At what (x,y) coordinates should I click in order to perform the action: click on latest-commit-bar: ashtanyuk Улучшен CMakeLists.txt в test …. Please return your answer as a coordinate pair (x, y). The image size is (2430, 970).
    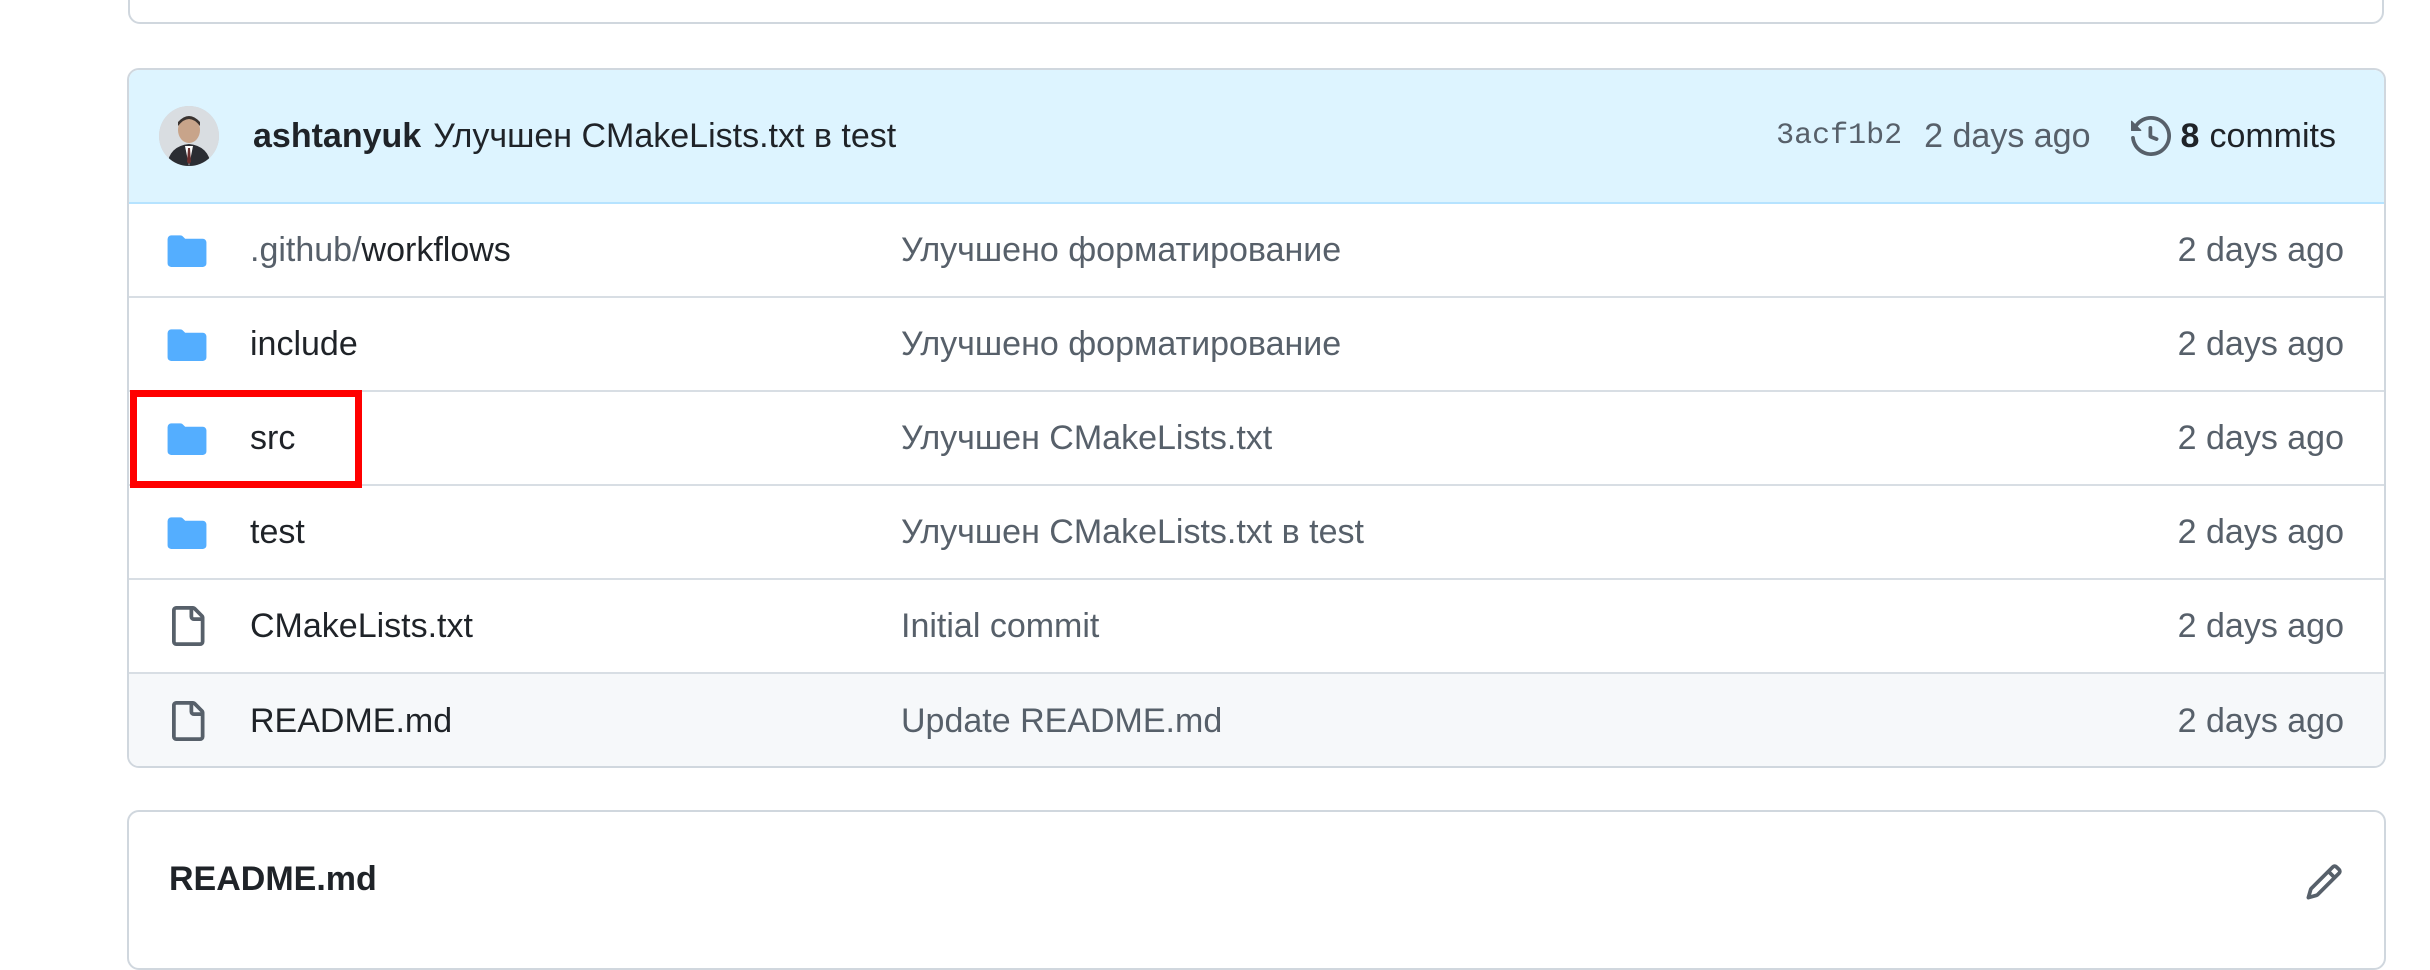
    Looking at the image, I should click on (1256, 137).